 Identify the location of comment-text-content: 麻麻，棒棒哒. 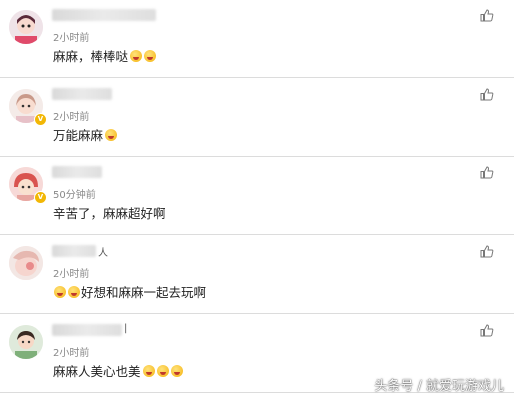
(91, 56).